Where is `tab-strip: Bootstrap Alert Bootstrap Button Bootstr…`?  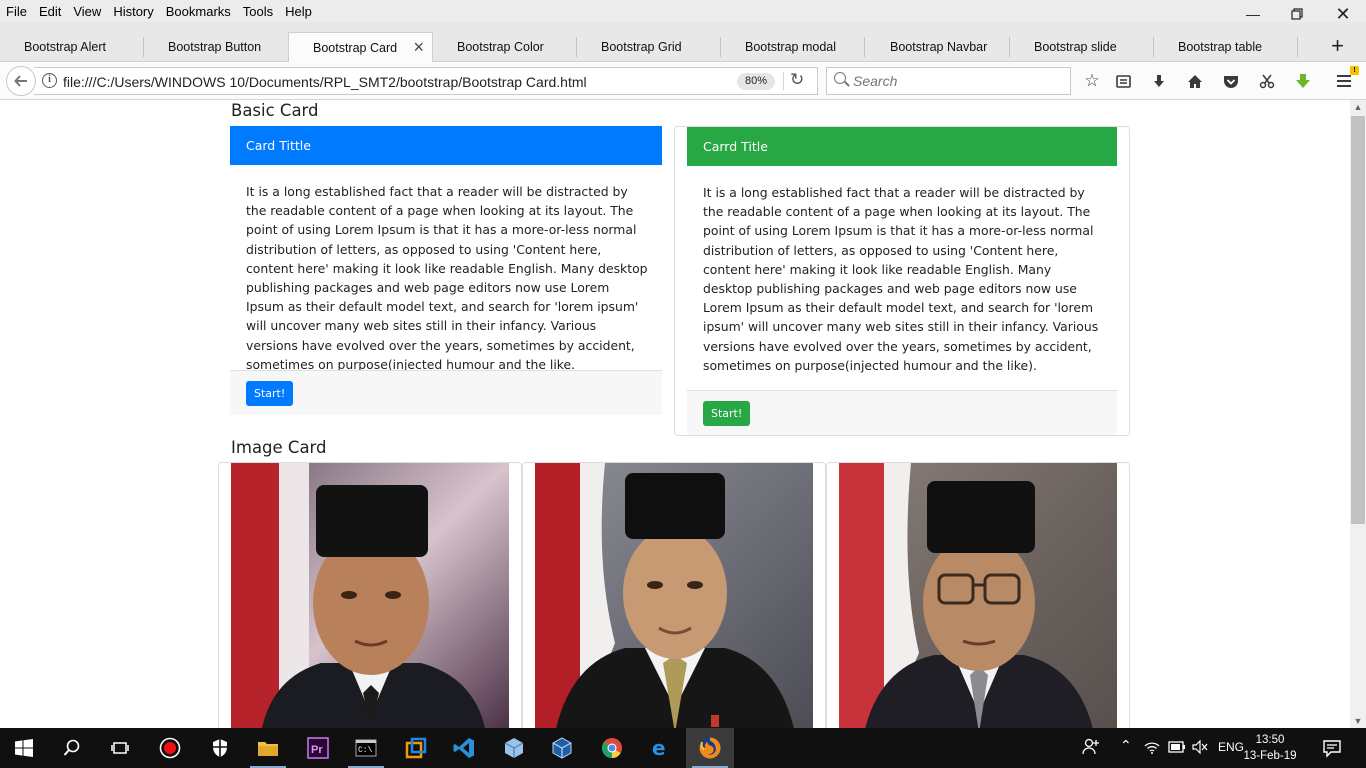
tab-strip: Bootstrap Alert Bootstrap Button Bootstr… is located at coordinates (683, 42).